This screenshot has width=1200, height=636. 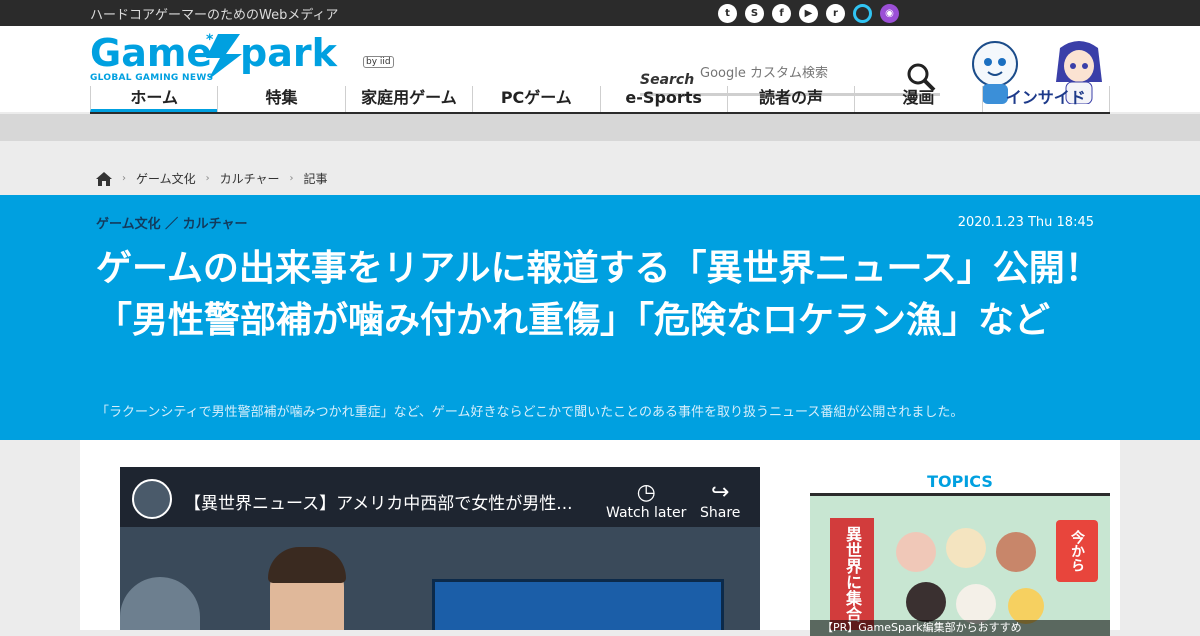 I want to click on banner-right-label: 今から, so click(x=1077, y=551).